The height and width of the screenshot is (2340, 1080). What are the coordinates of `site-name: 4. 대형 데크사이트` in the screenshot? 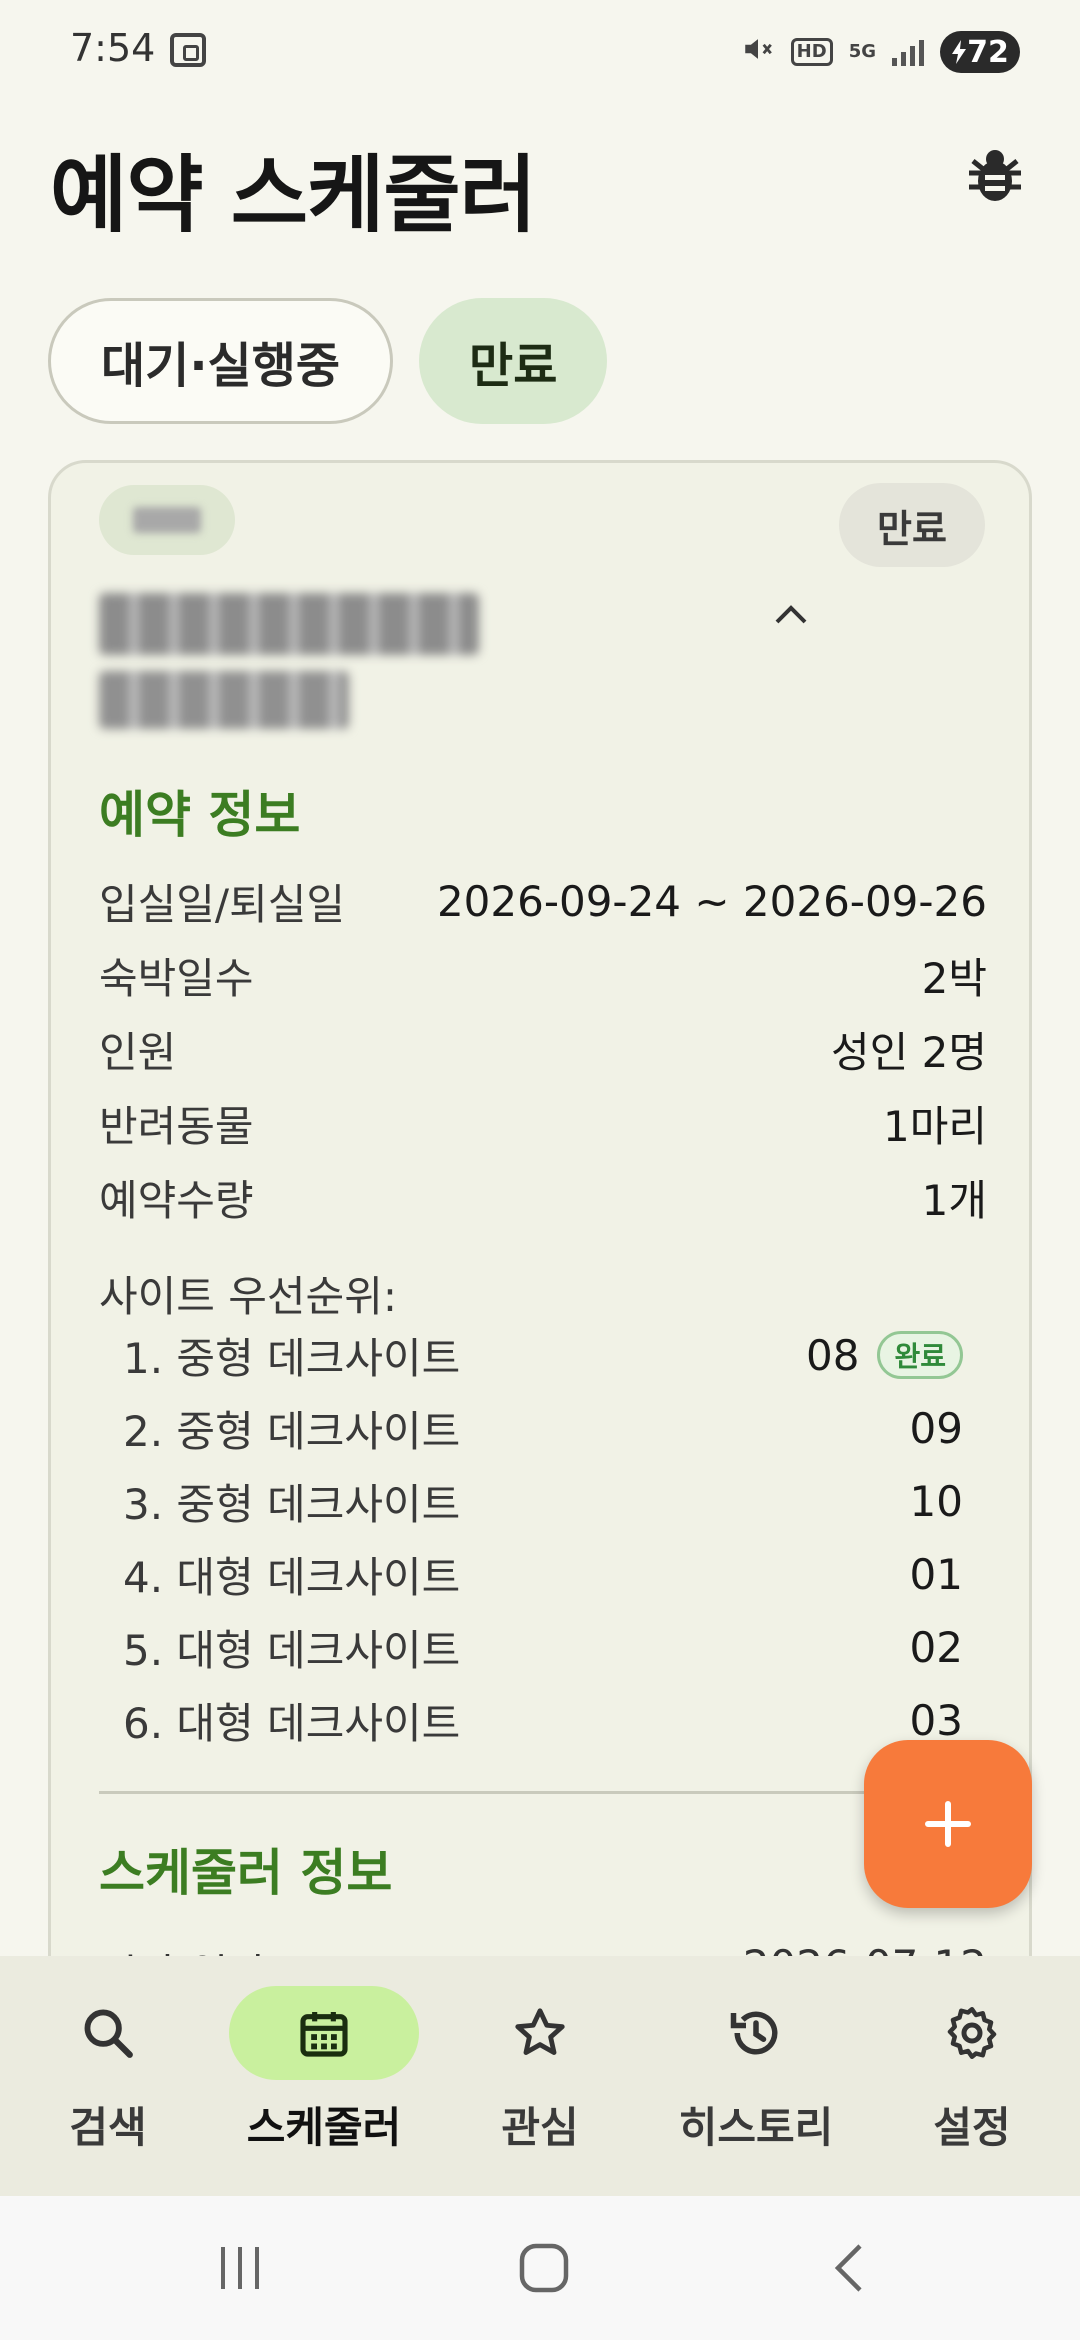 It's located at (292, 1577).